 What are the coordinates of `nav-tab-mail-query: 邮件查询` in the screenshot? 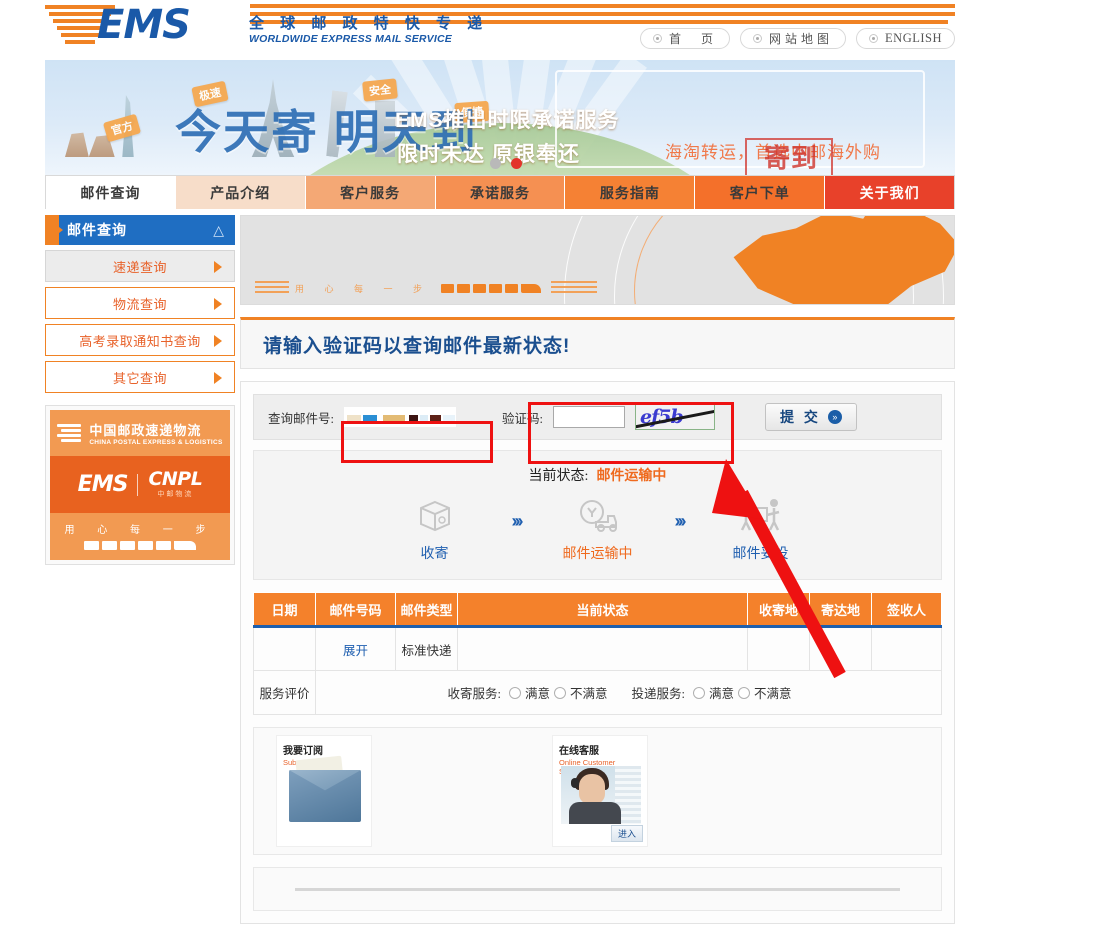 It's located at (111, 192).